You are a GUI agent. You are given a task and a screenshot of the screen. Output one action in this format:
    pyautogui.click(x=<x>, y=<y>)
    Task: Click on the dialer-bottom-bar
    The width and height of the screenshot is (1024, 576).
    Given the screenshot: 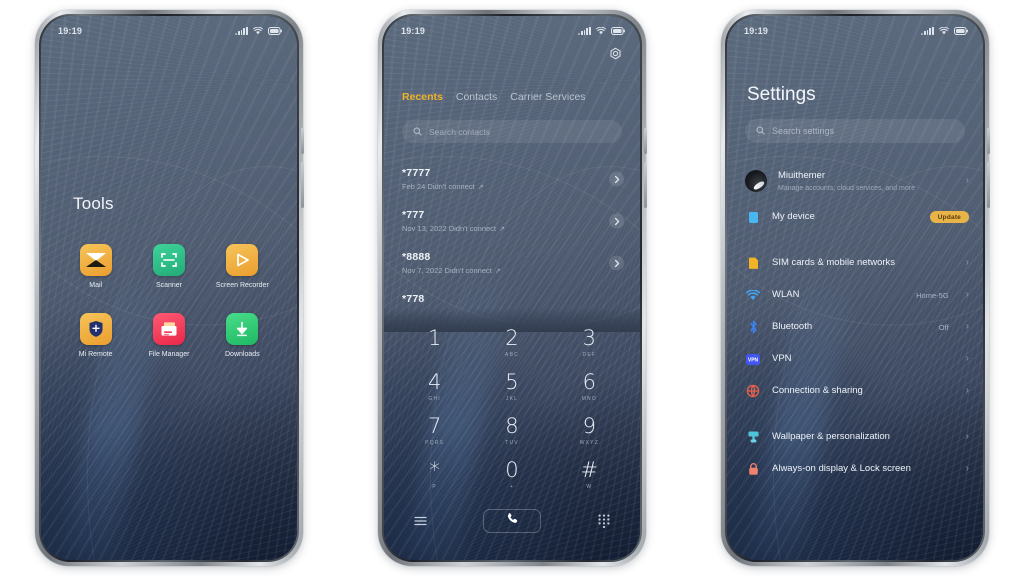 What is the action you would take?
    pyautogui.click(x=512, y=521)
    